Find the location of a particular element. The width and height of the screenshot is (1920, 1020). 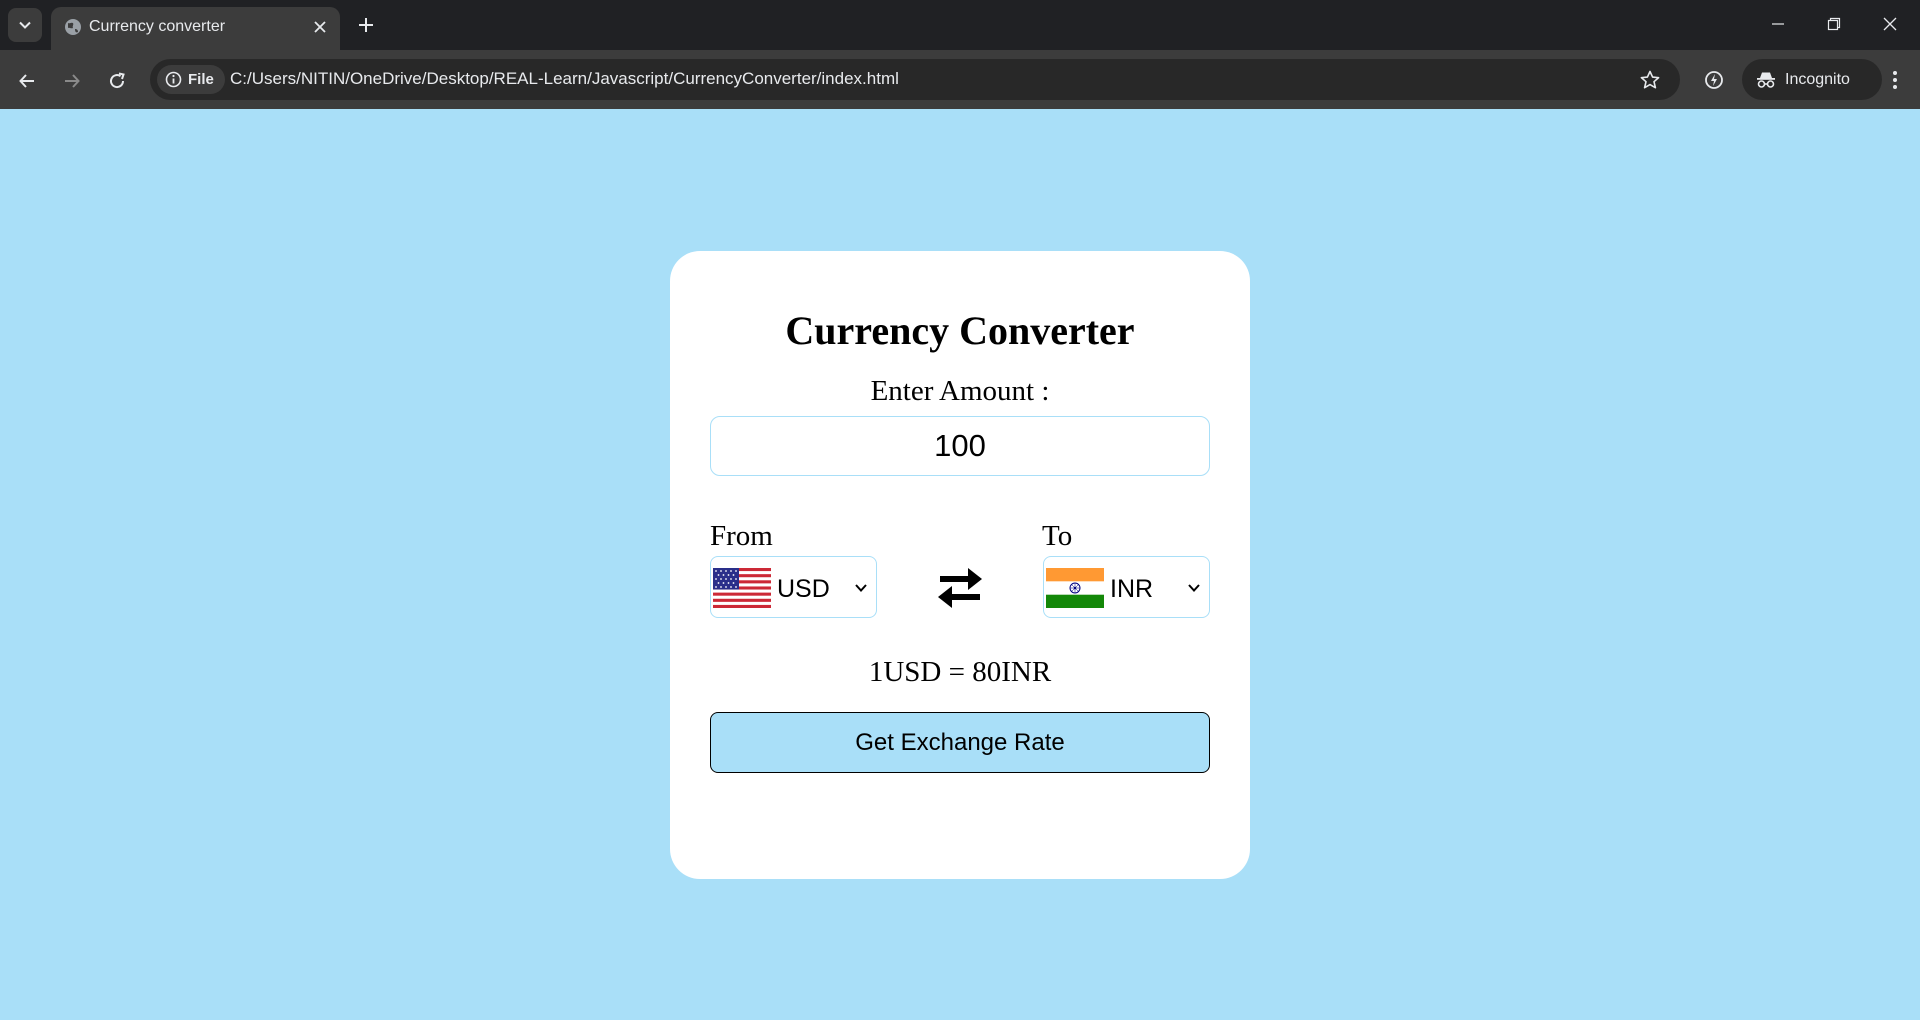

amount-label: Enter Amount : is located at coordinates (960, 391).